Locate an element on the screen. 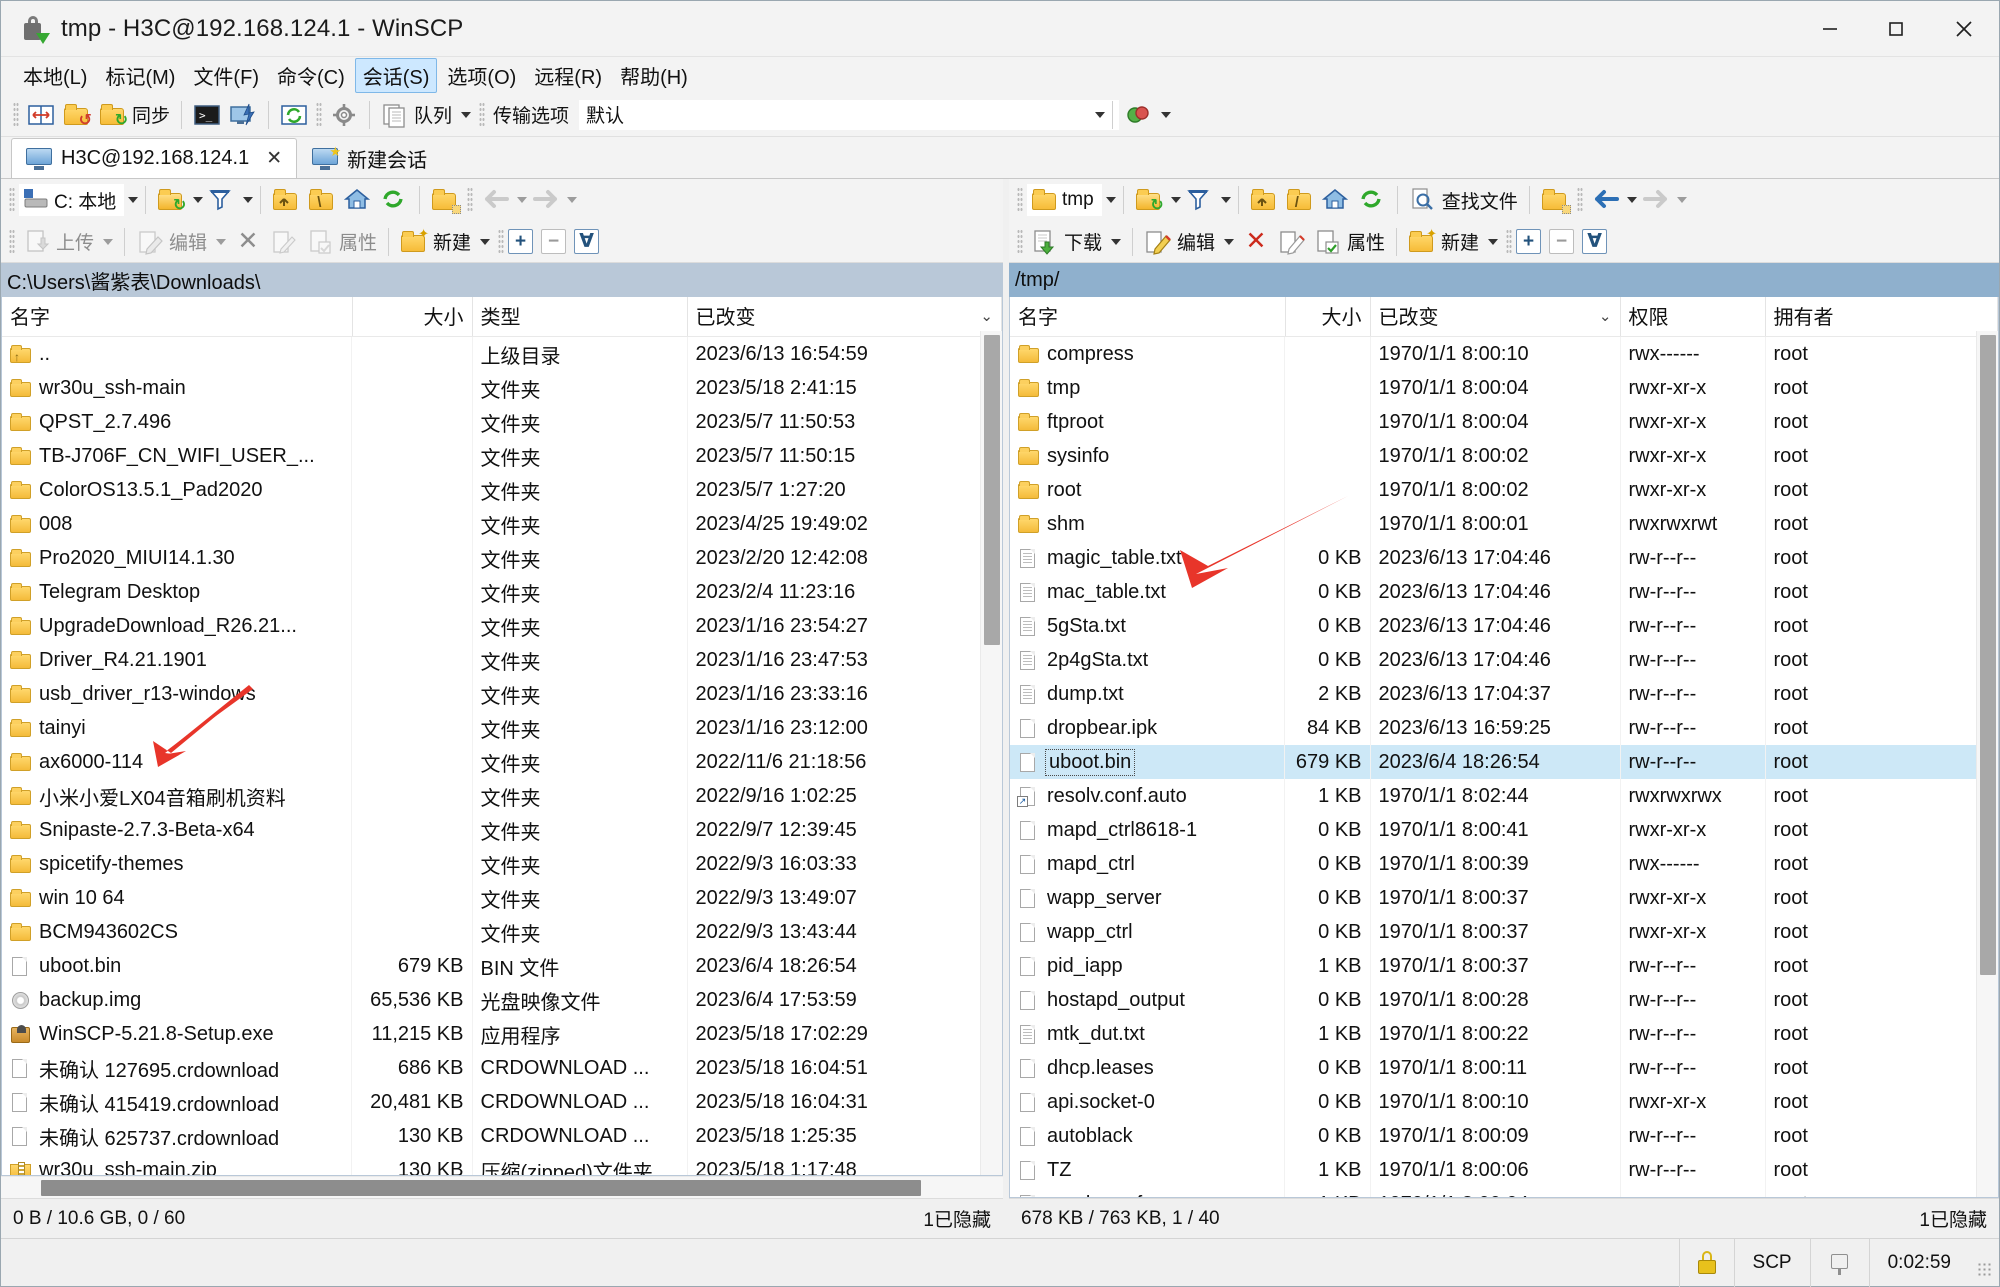  local-refresh-button is located at coordinates (394, 200).